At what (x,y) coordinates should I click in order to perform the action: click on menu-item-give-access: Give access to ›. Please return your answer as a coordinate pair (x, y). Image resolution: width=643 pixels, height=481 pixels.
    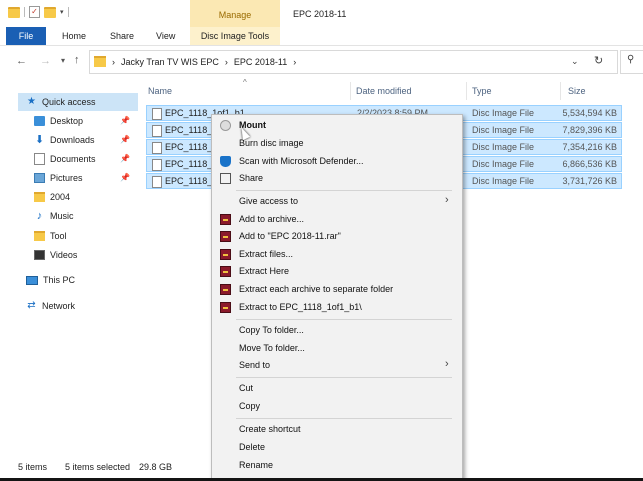
    Looking at the image, I should click on (337, 201).